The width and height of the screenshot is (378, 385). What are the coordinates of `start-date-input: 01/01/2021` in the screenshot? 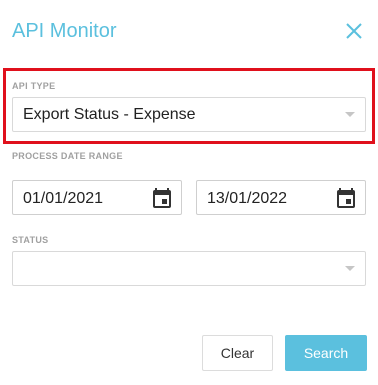 It's located at (97, 197).